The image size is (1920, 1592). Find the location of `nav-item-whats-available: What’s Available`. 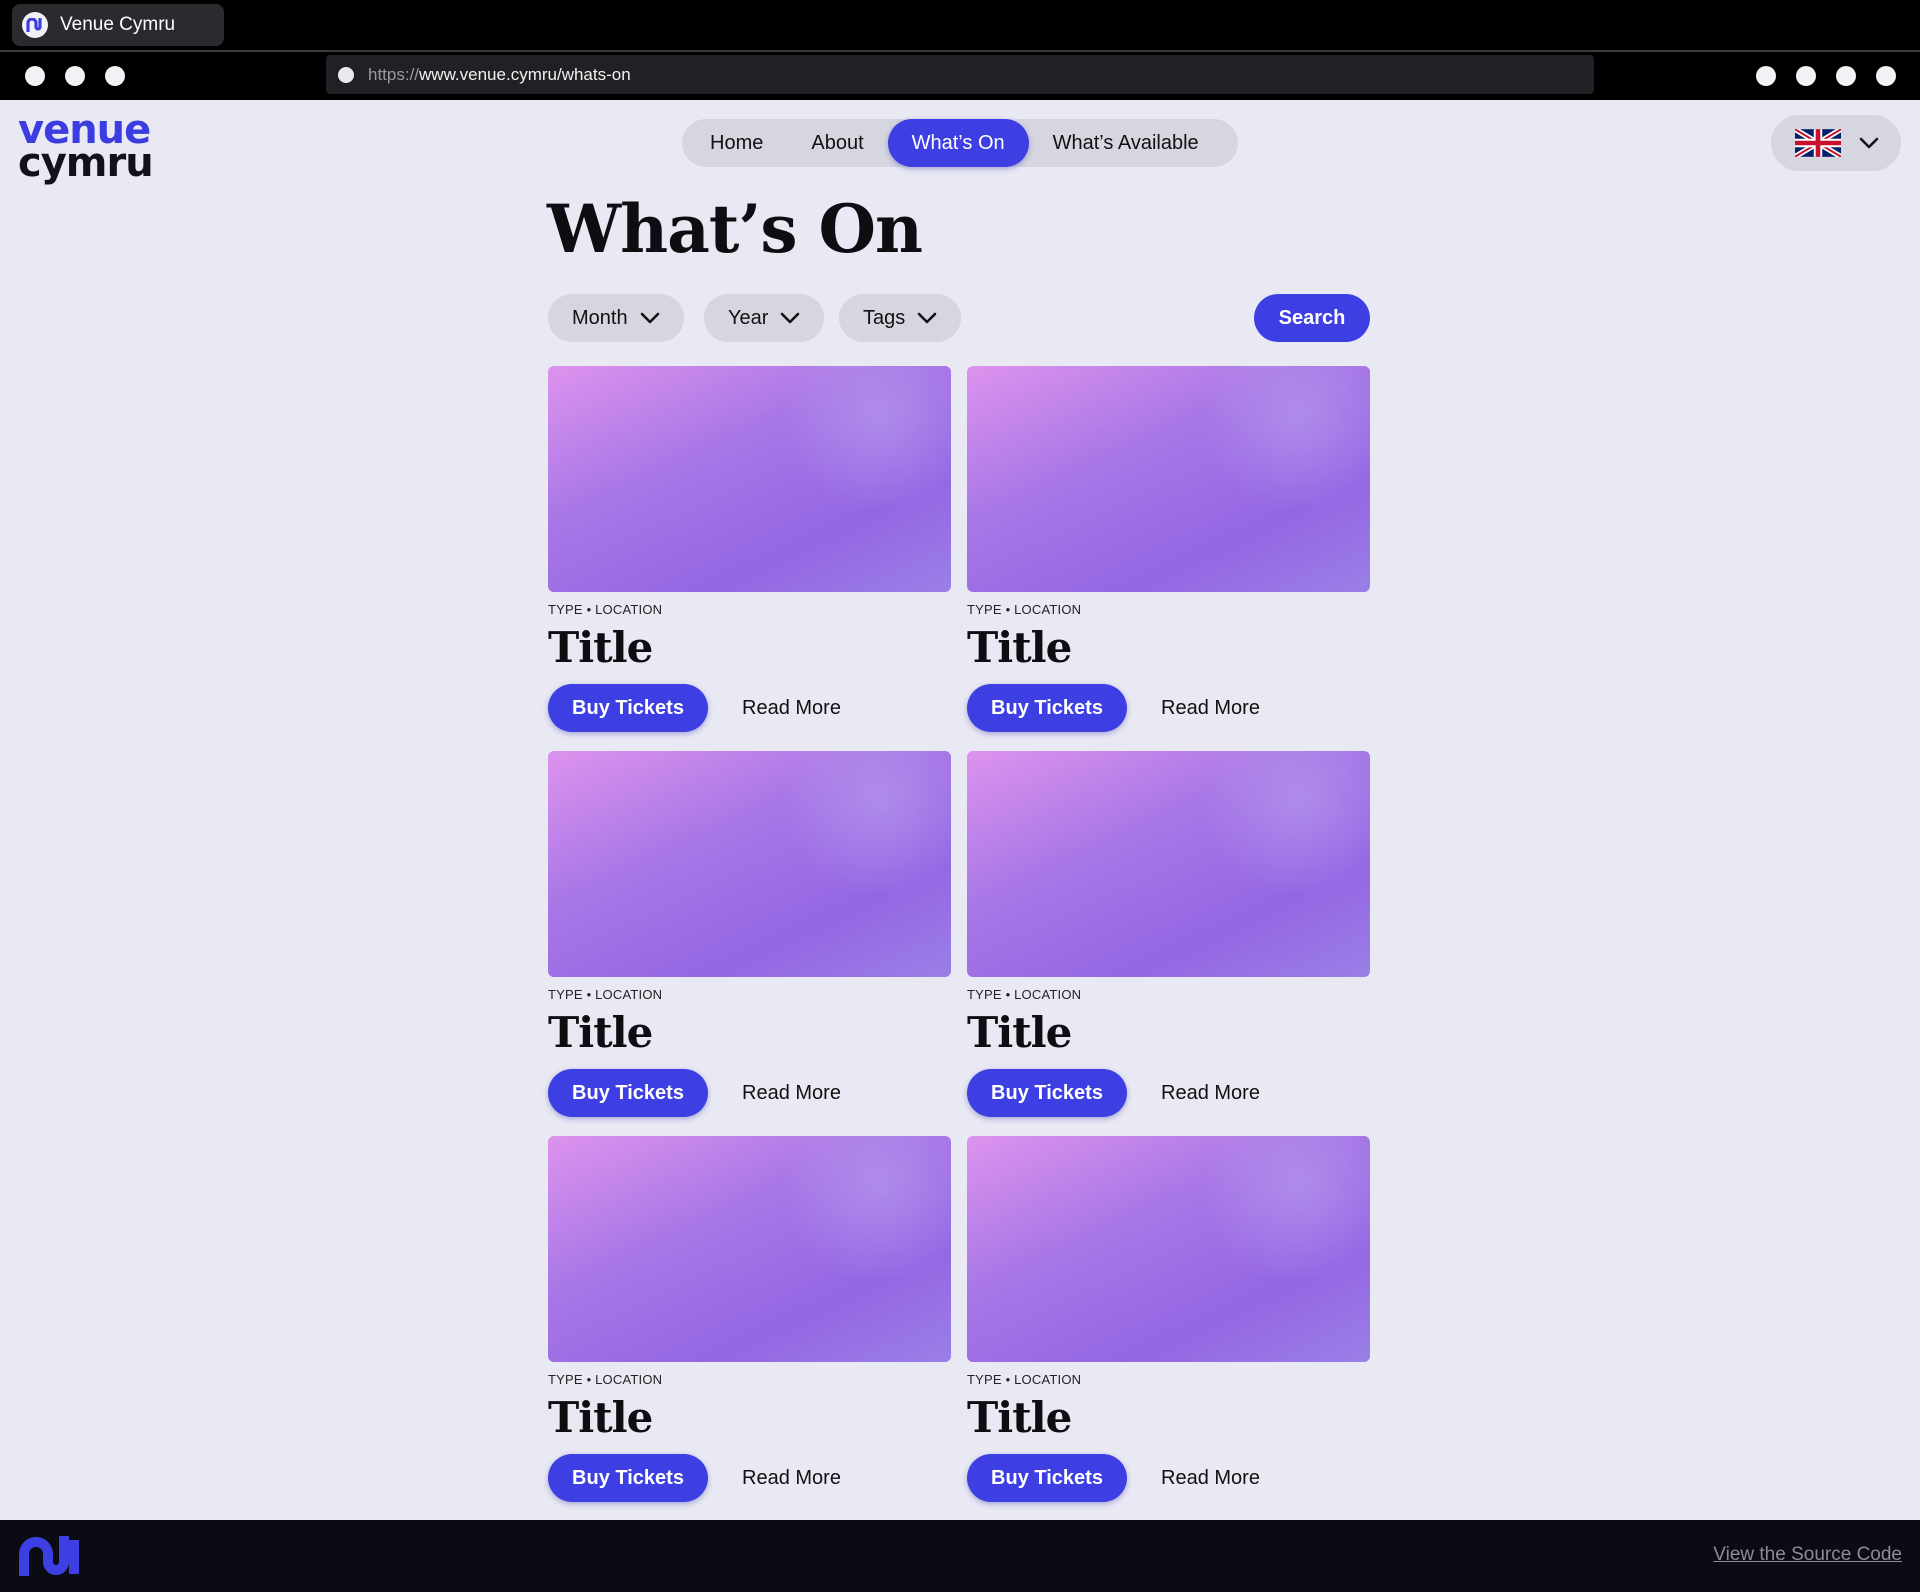

nav-item-whats-available: What’s Available is located at coordinates (1126, 143).